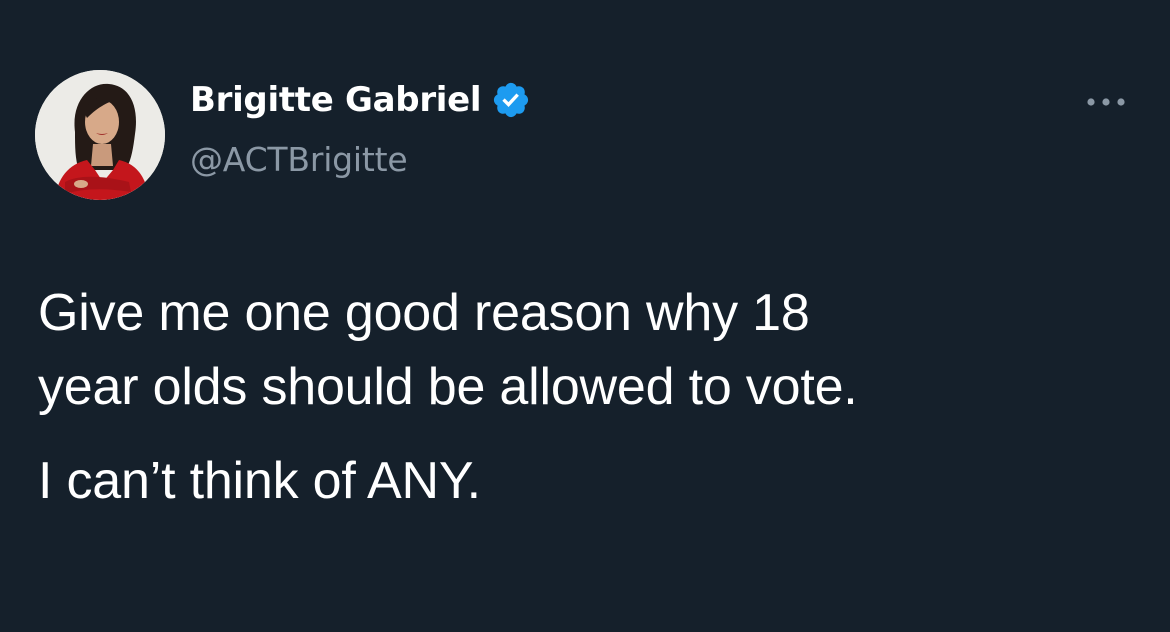 The image size is (1170, 632). I want to click on tweet-paragraph-2: I can’t think of ANY., so click(259, 481).